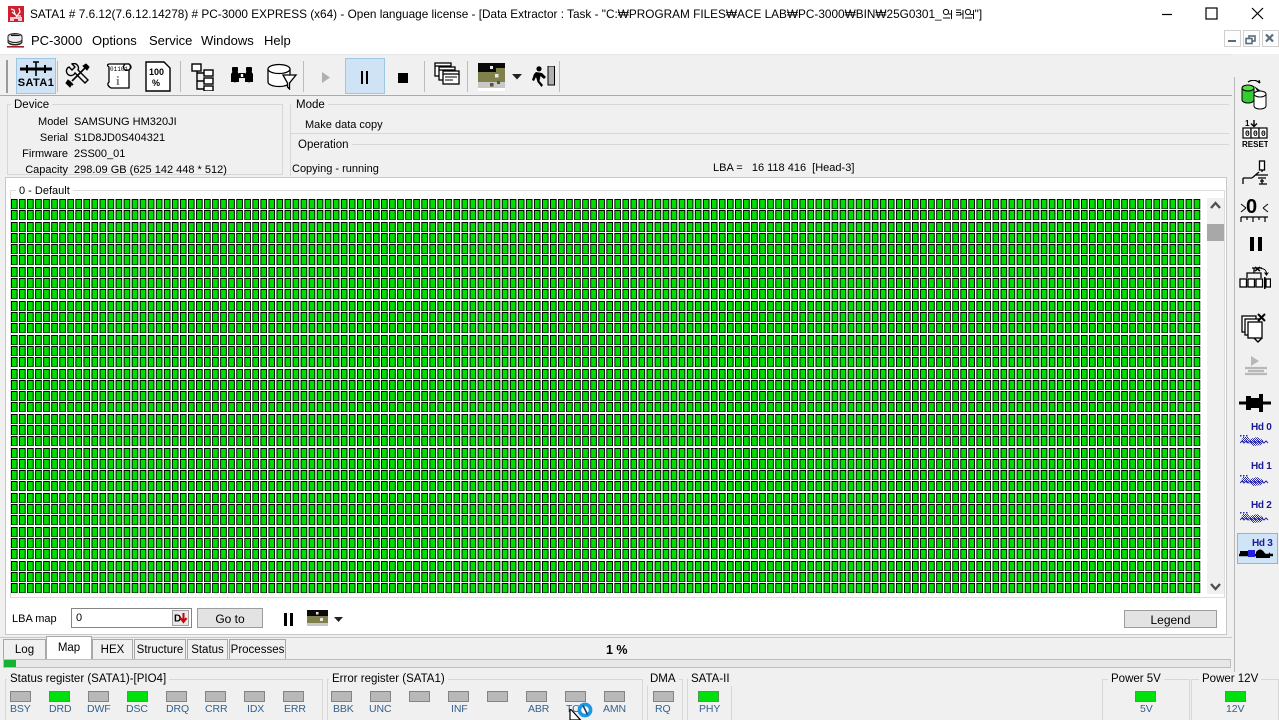  Describe the element at coordinates (118, 80) in the screenshot. I see `svg-text: i` at that location.